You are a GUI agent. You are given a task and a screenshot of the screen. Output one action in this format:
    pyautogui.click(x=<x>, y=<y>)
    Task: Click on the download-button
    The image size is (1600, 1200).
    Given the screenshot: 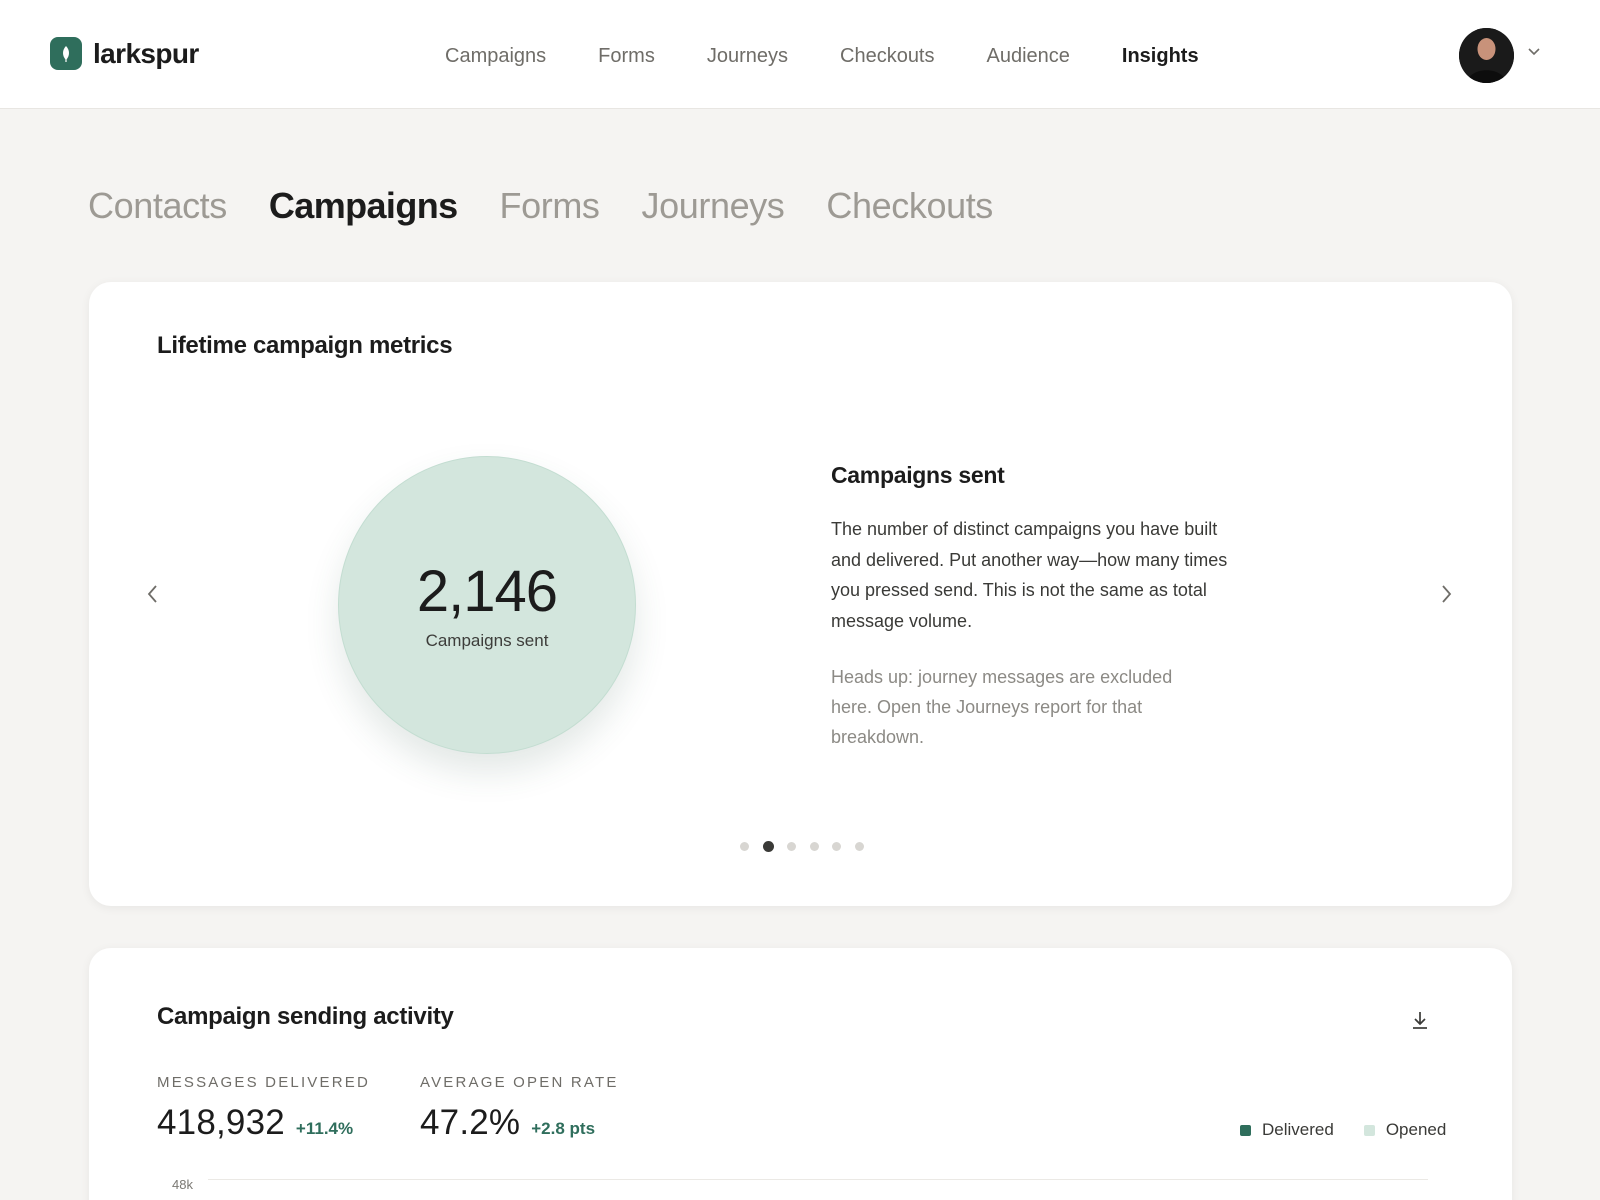 What is the action you would take?
    pyautogui.click(x=1420, y=1020)
    